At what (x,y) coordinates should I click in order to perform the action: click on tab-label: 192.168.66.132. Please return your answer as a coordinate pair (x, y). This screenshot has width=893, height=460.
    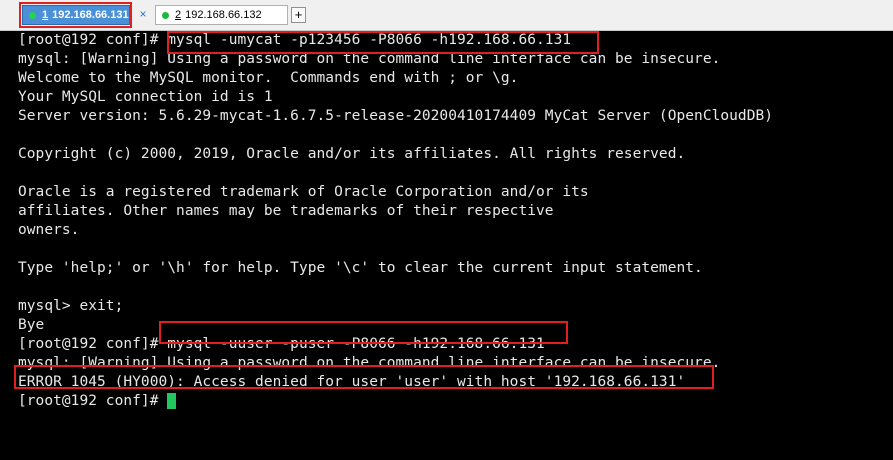
    Looking at the image, I should click on (223, 15).